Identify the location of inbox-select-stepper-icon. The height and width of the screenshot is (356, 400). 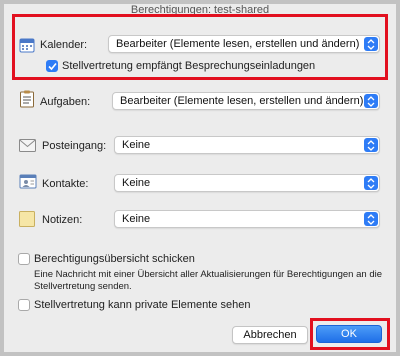
(371, 145).